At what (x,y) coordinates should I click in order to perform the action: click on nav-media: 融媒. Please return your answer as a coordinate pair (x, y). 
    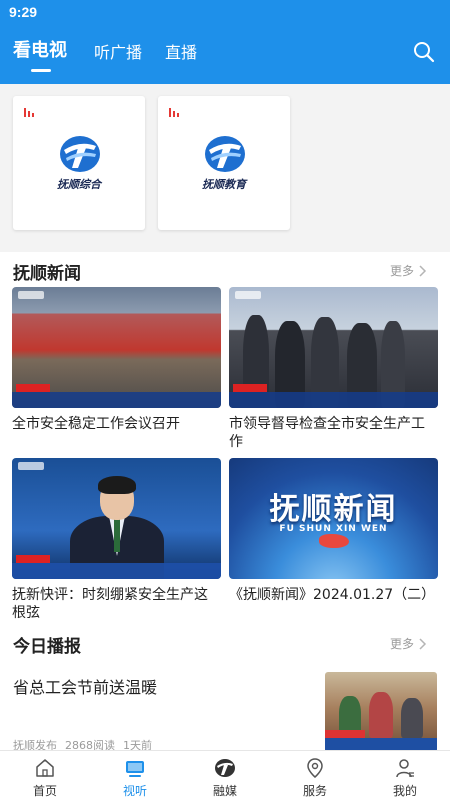
    Looking at the image, I should click on (225, 775).